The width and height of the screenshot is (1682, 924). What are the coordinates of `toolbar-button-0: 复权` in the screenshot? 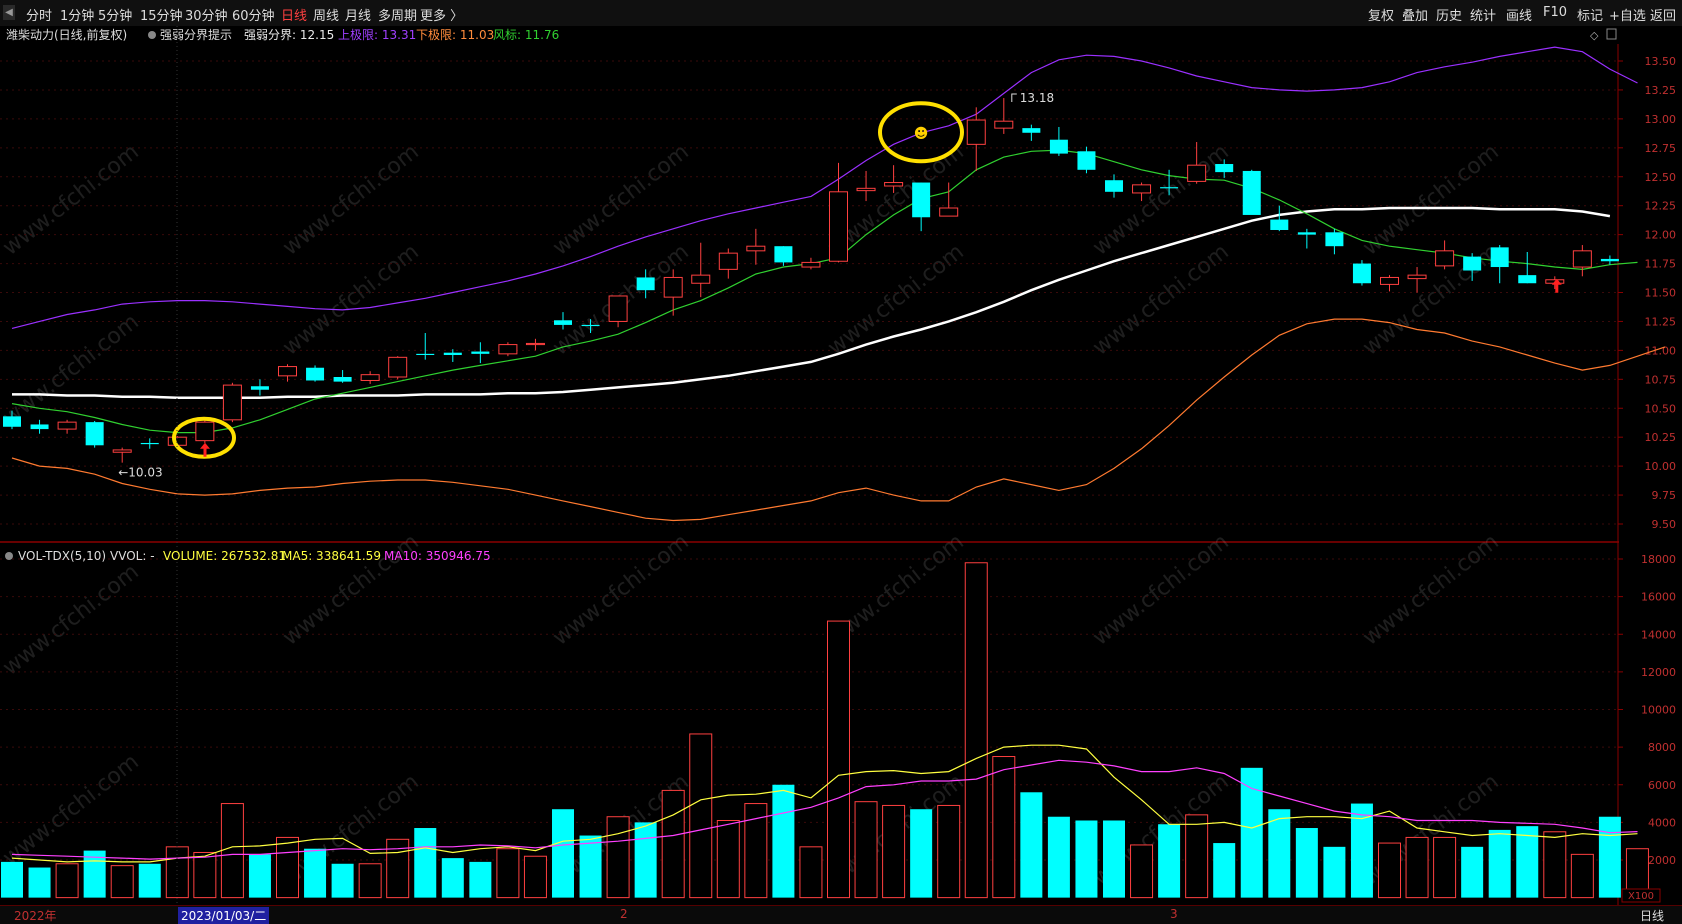 It's located at (1381, 14).